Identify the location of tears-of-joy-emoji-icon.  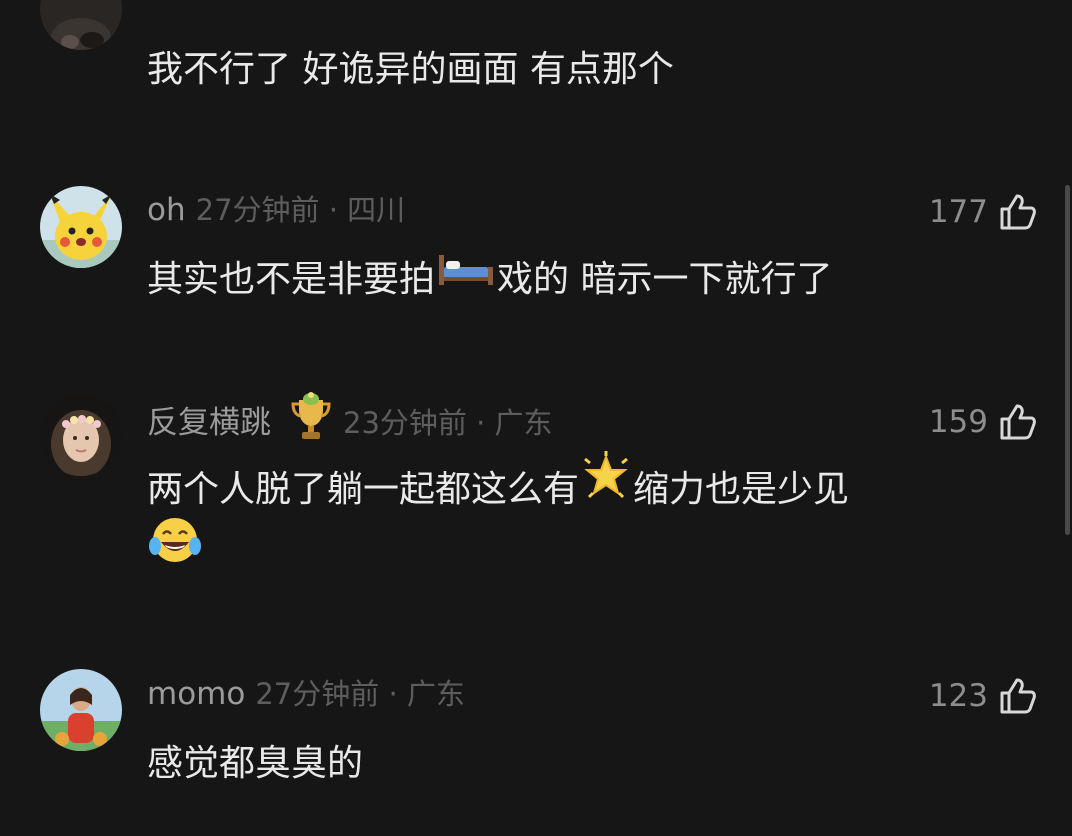
(175, 550).